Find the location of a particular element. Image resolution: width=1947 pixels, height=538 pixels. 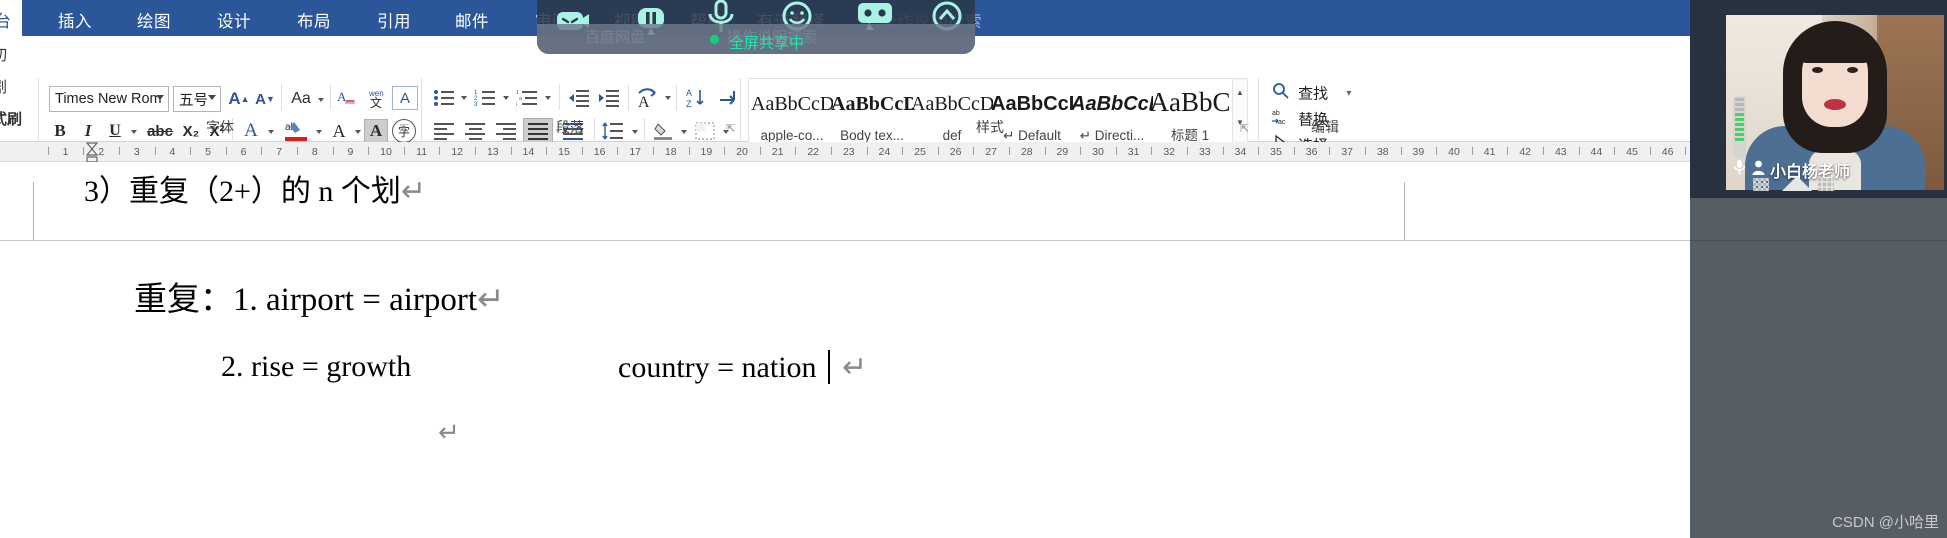

webcam-tray is located at coordinates (1818, 179).